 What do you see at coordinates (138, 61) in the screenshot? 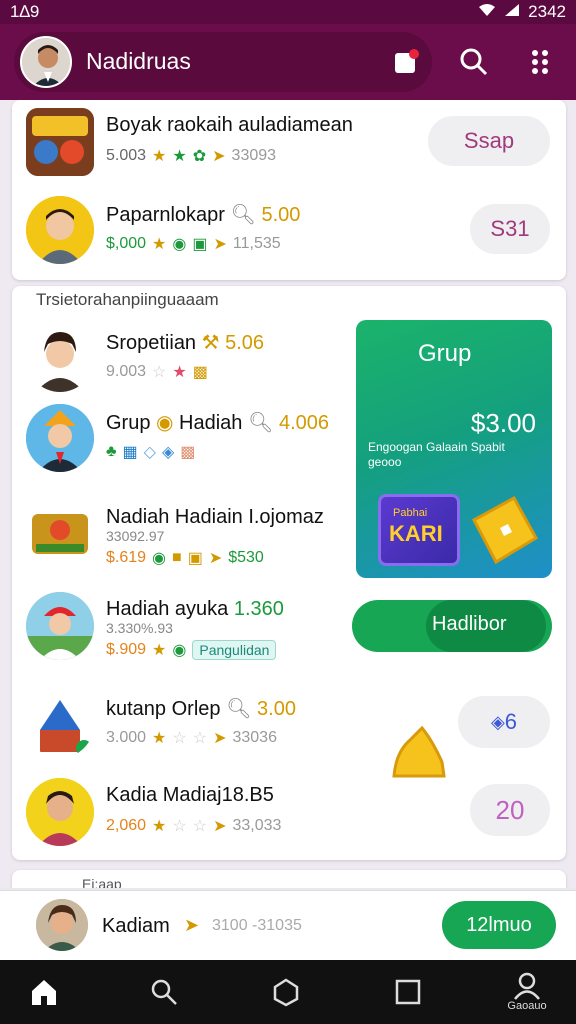
I see `page-title: Nadidruas` at bounding box center [138, 61].